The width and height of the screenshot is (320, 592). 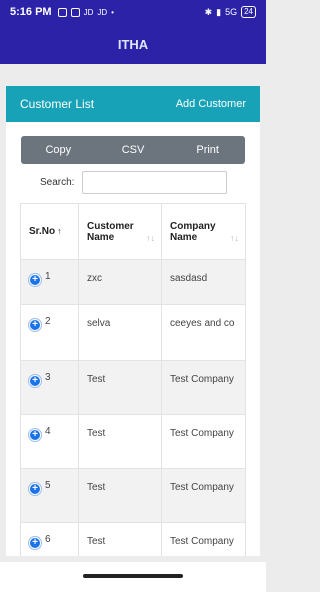 What do you see at coordinates (58, 150) in the screenshot?
I see `copy-button: Copy` at bounding box center [58, 150].